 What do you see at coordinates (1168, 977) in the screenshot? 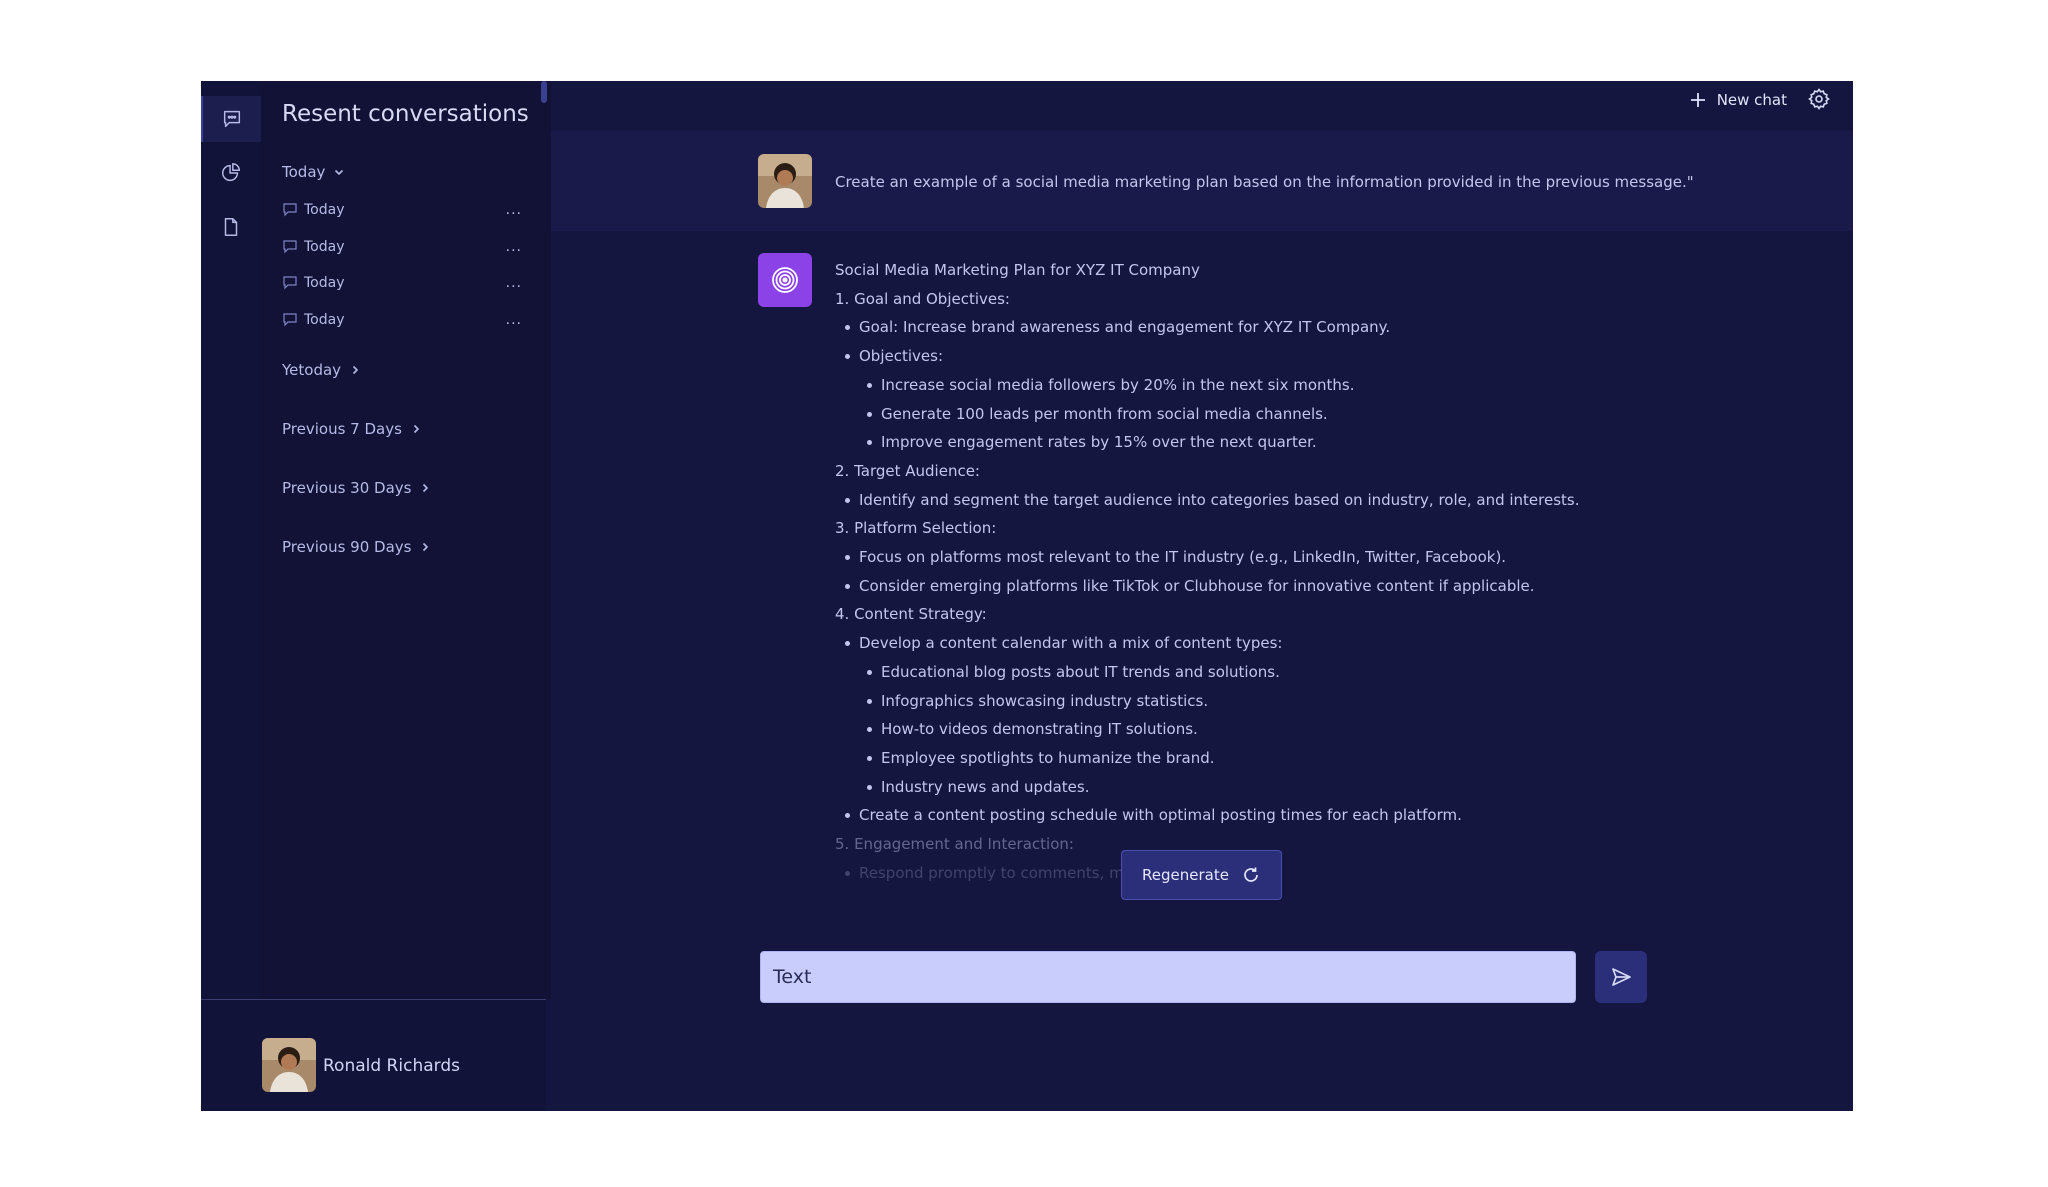
I see `message-input: Text` at bounding box center [1168, 977].